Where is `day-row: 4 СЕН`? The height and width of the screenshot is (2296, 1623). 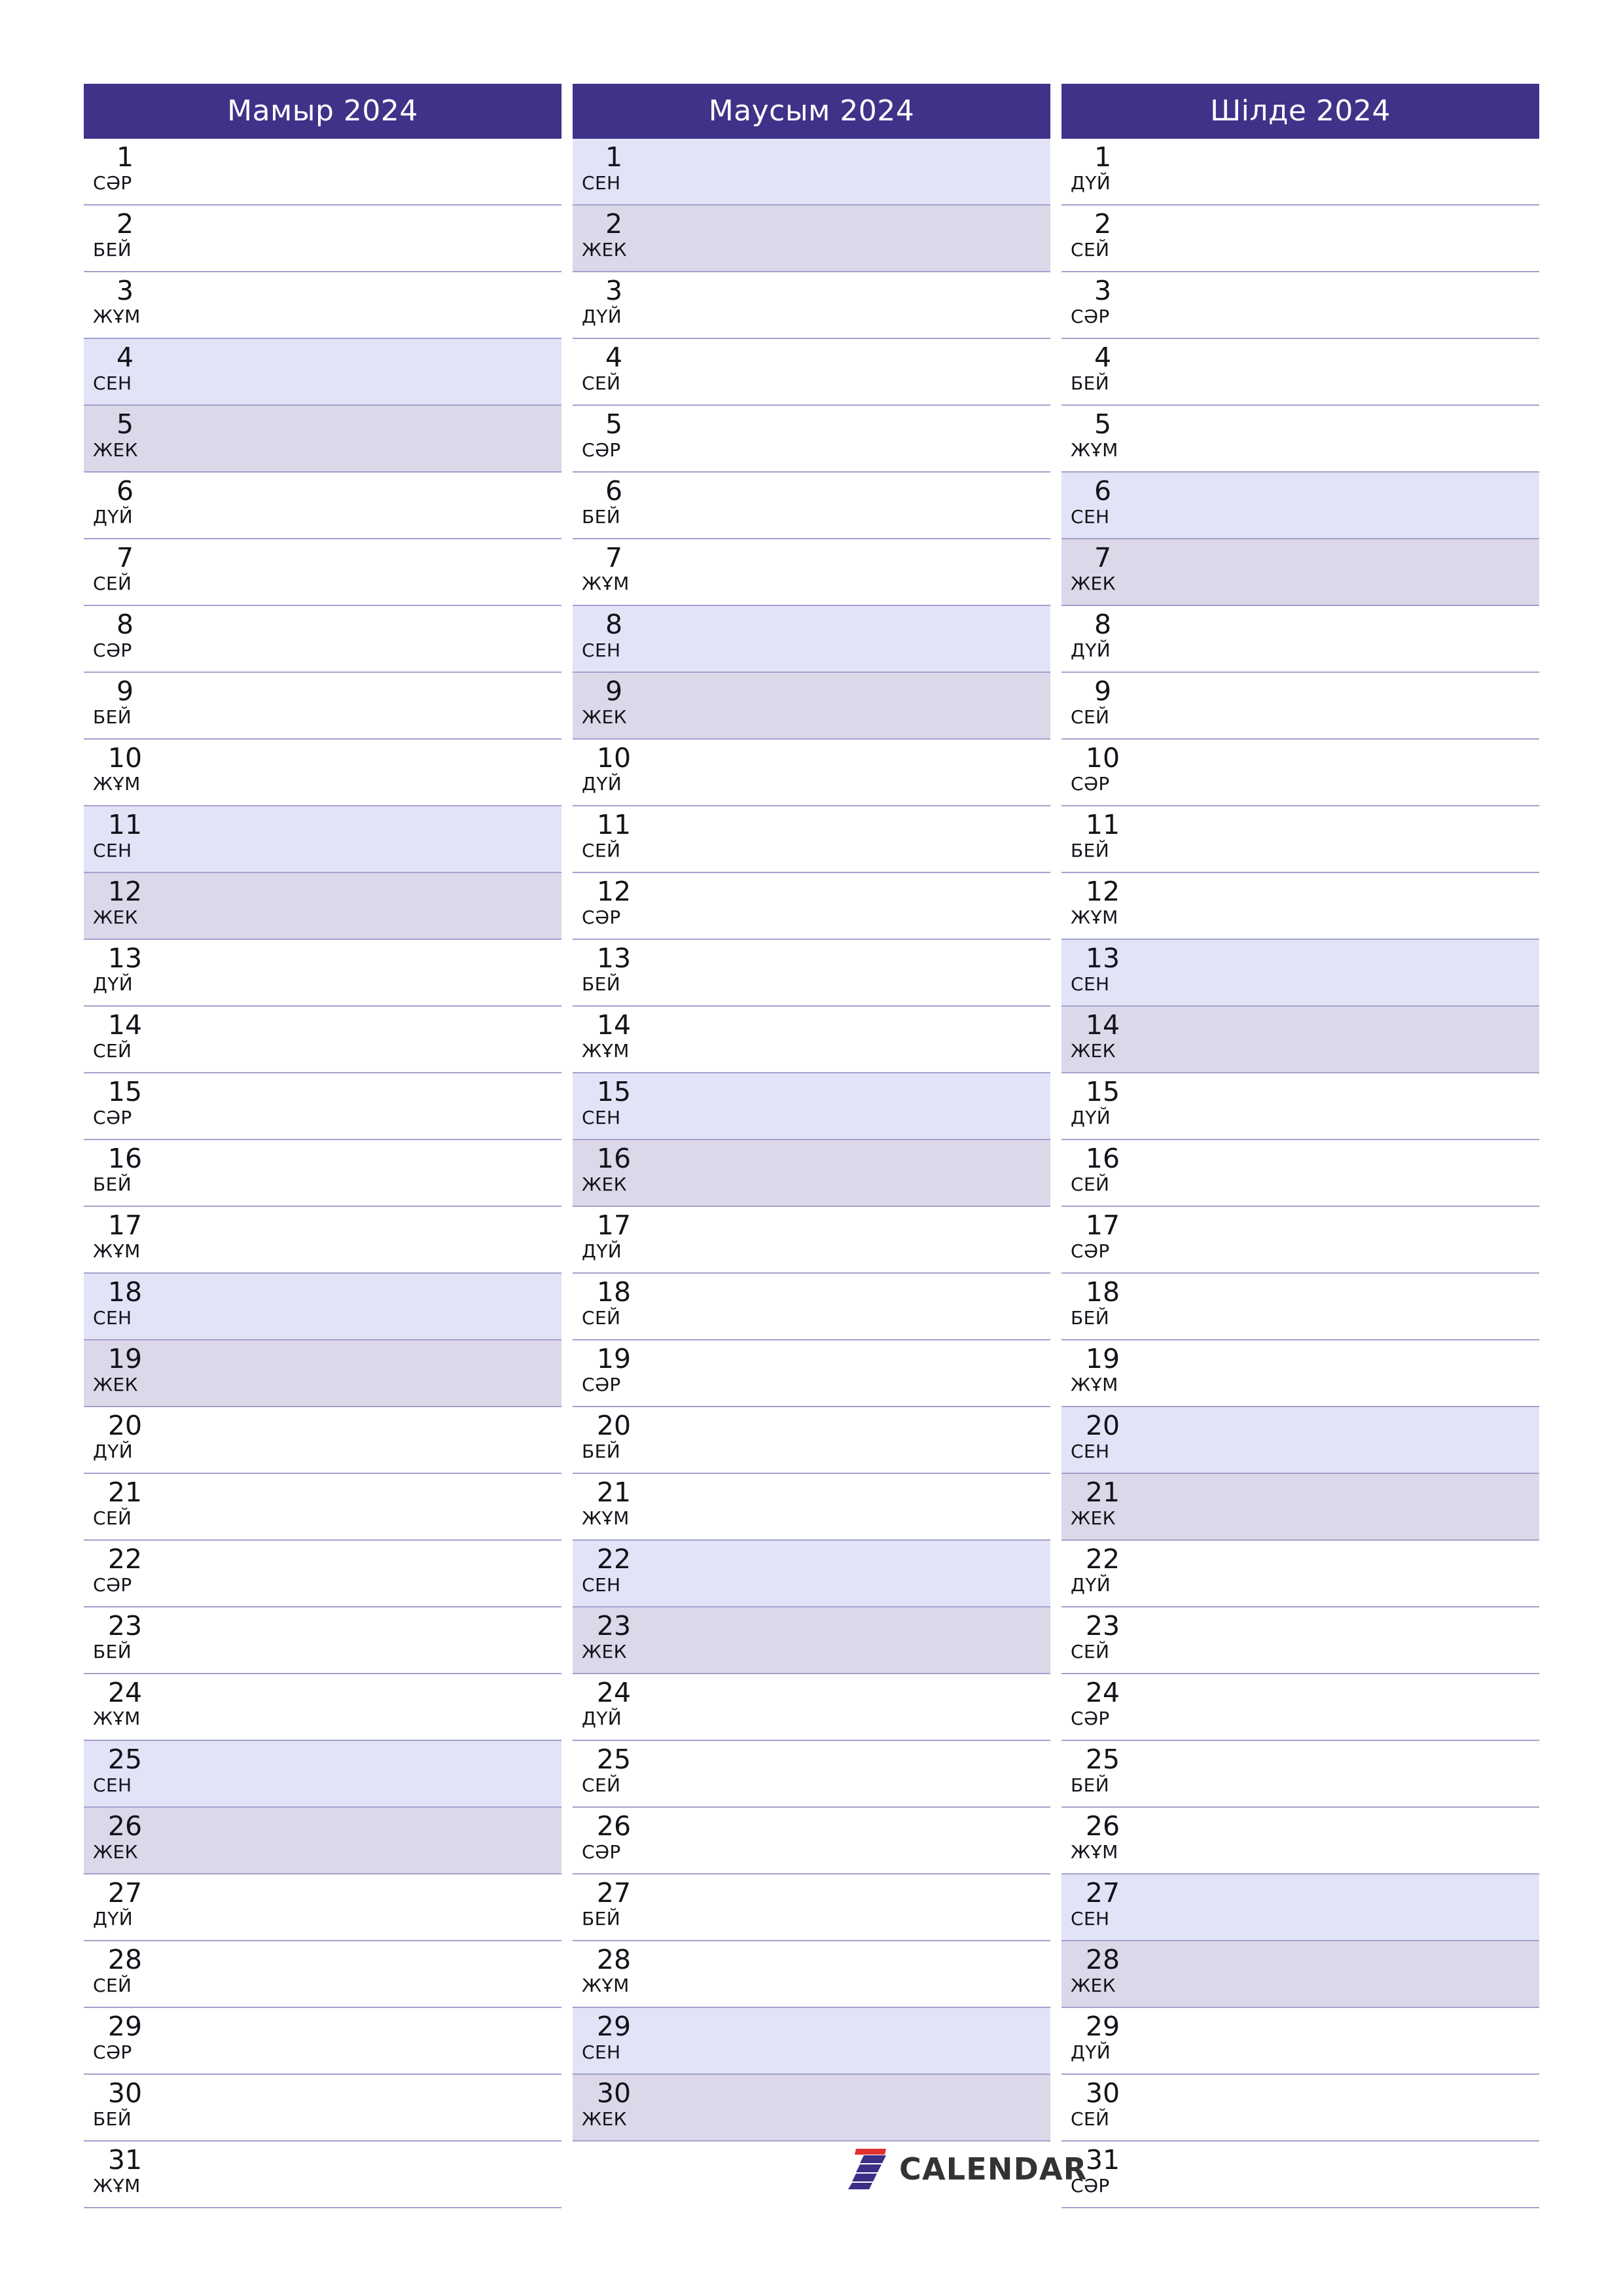 day-row: 4 СЕН is located at coordinates (323, 372).